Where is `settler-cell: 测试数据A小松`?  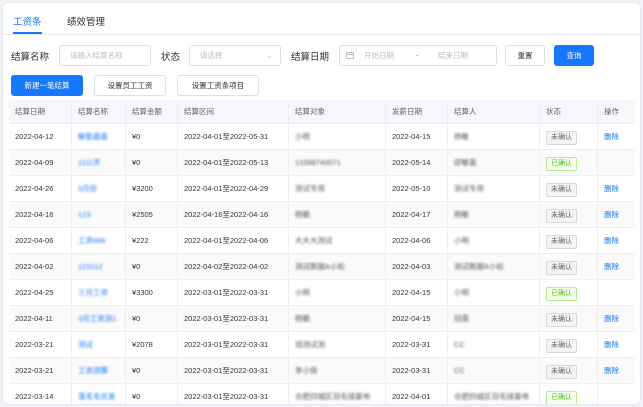
settler-cell: 测试数据A小松 is located at coordinates (493, 266).